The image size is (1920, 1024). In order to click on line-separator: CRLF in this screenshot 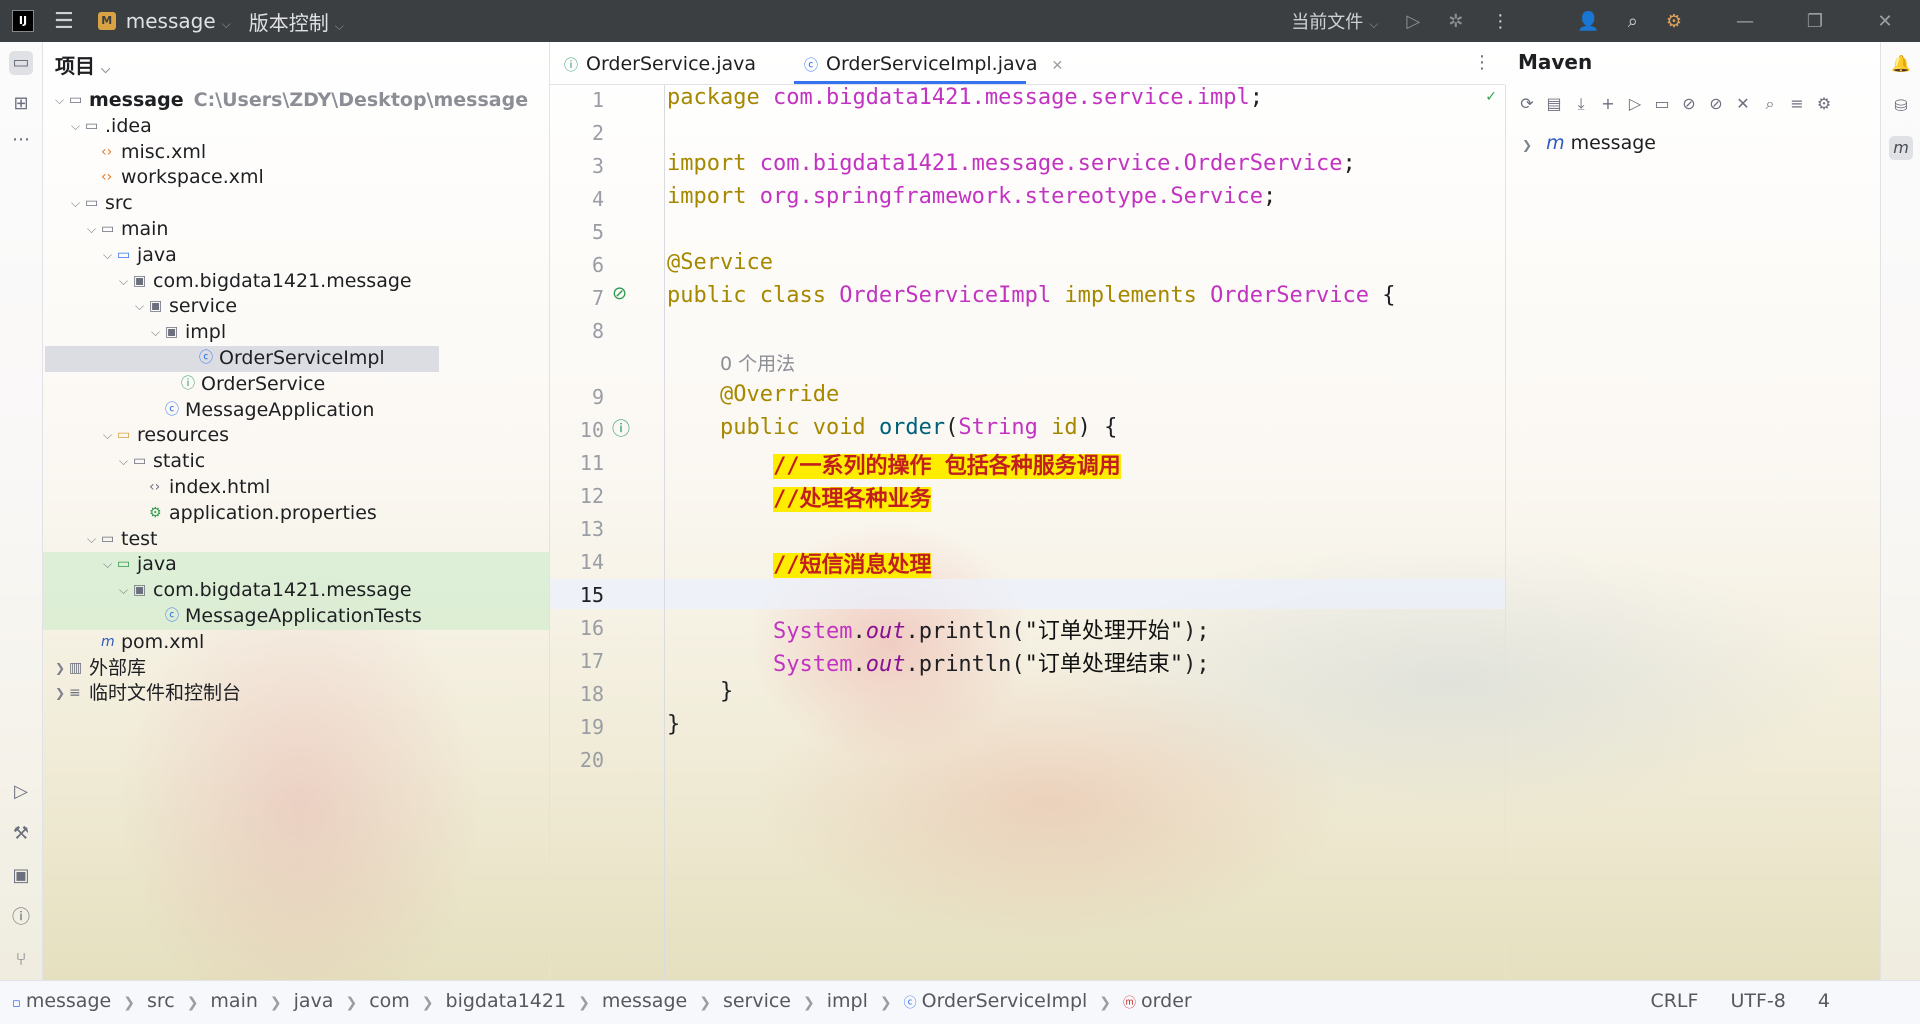, I will do `click(1674, 1001)`.